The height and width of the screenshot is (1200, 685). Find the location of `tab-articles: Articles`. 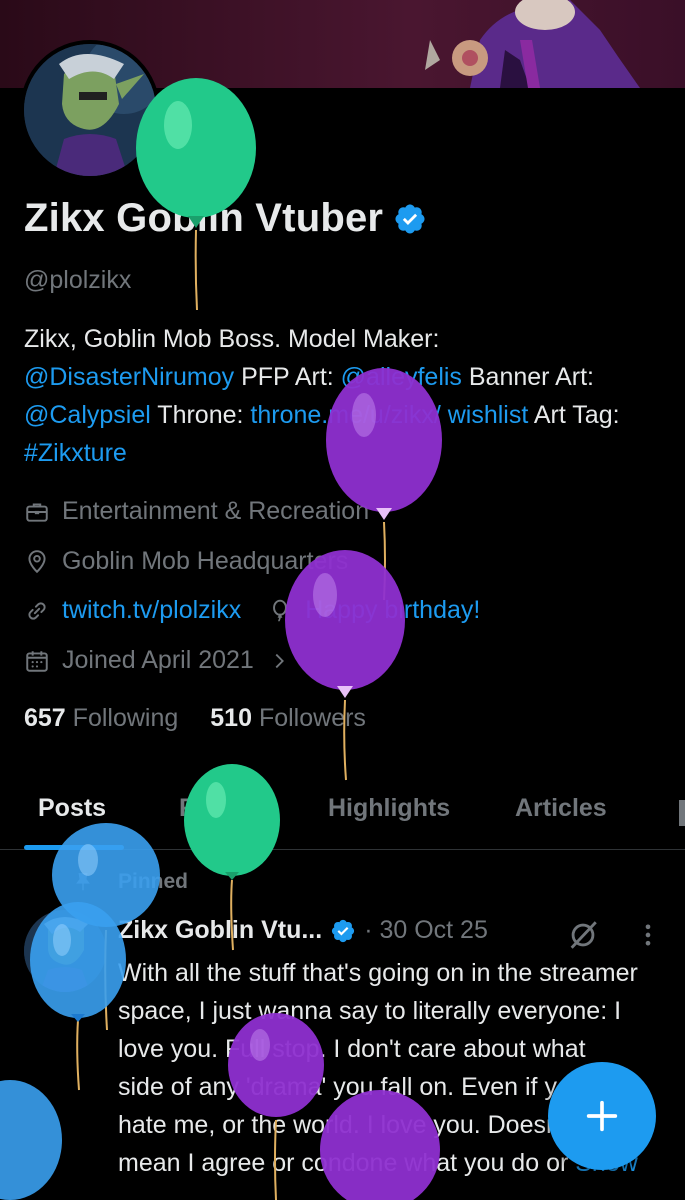

tab-articles: Articles is located at coordinates (561, 808).